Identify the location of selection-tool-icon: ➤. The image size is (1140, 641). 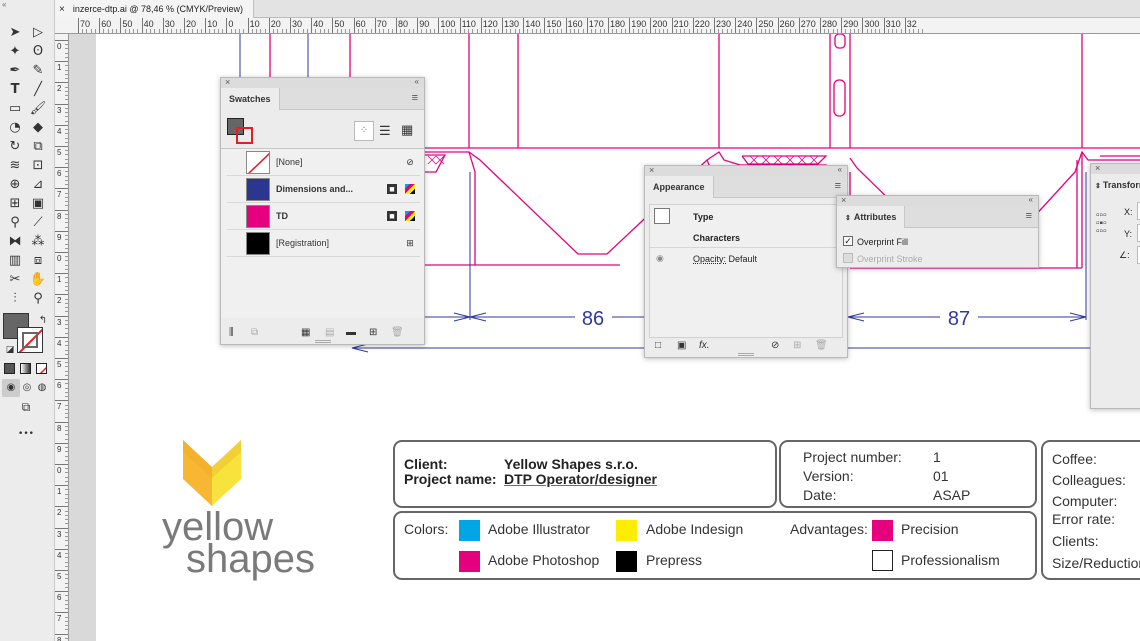
(15, 33).